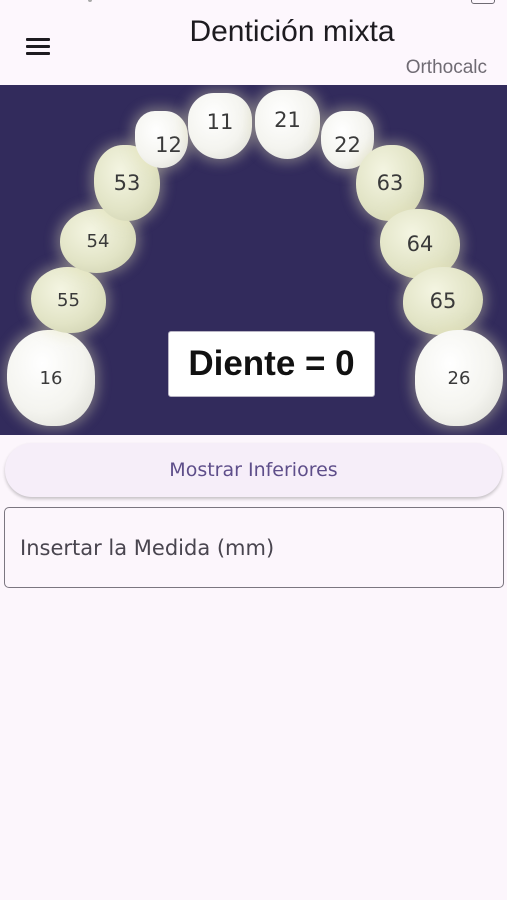  I want to click on hamburger-menu-icon, so click(40, 46).